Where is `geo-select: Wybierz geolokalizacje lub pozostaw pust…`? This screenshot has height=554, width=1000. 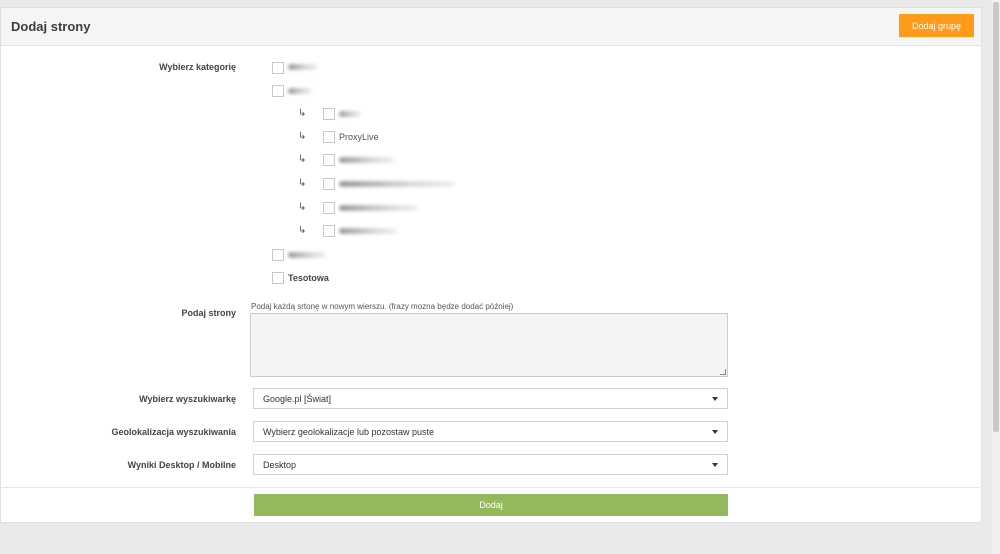
geo-select: Wybierz geolokalizacje lub pozostaw pust… is located at coordinates (490, 431).